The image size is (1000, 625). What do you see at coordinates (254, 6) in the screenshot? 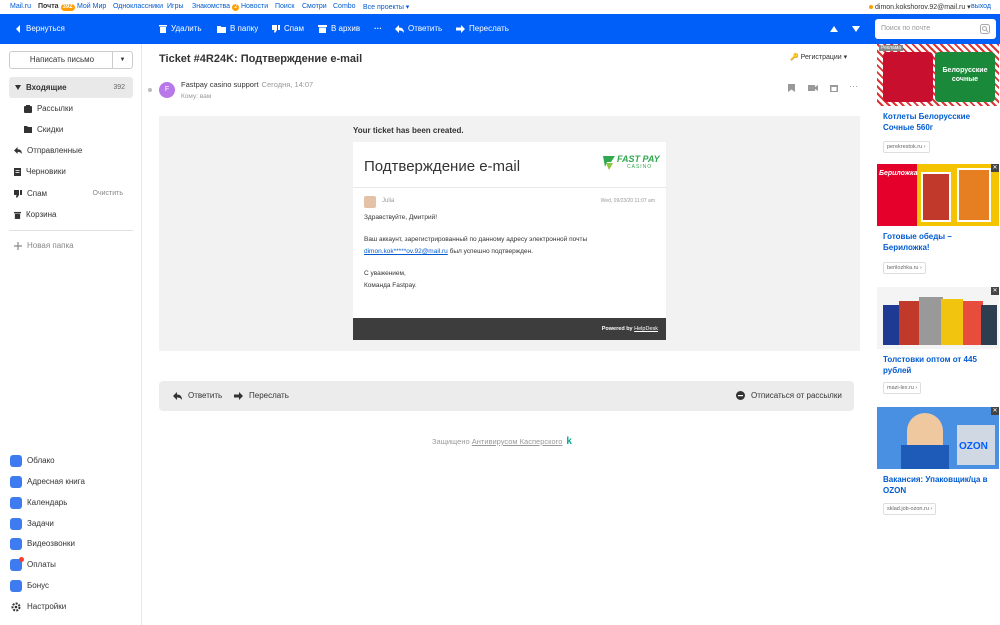
I see `nav-novosti: Новости` at bounding box center [254, 6].